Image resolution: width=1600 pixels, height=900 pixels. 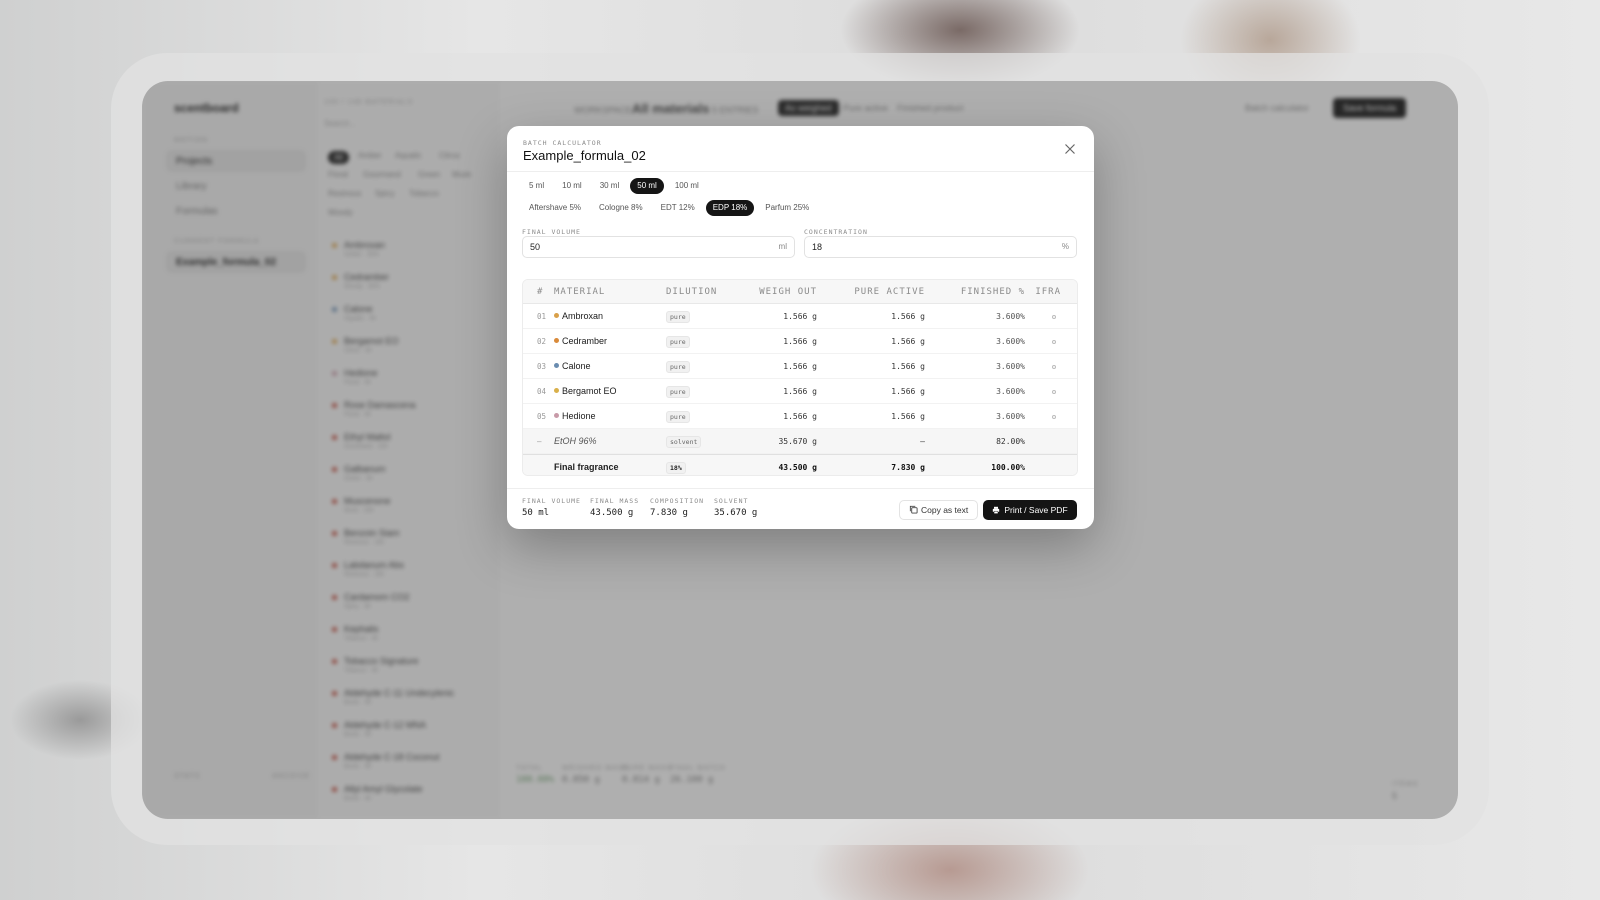 What do you see at coordinates (669, 513) in the screenshot?
I see `footer-stat-value: 7.830 g` at bounding box center [669, 513].